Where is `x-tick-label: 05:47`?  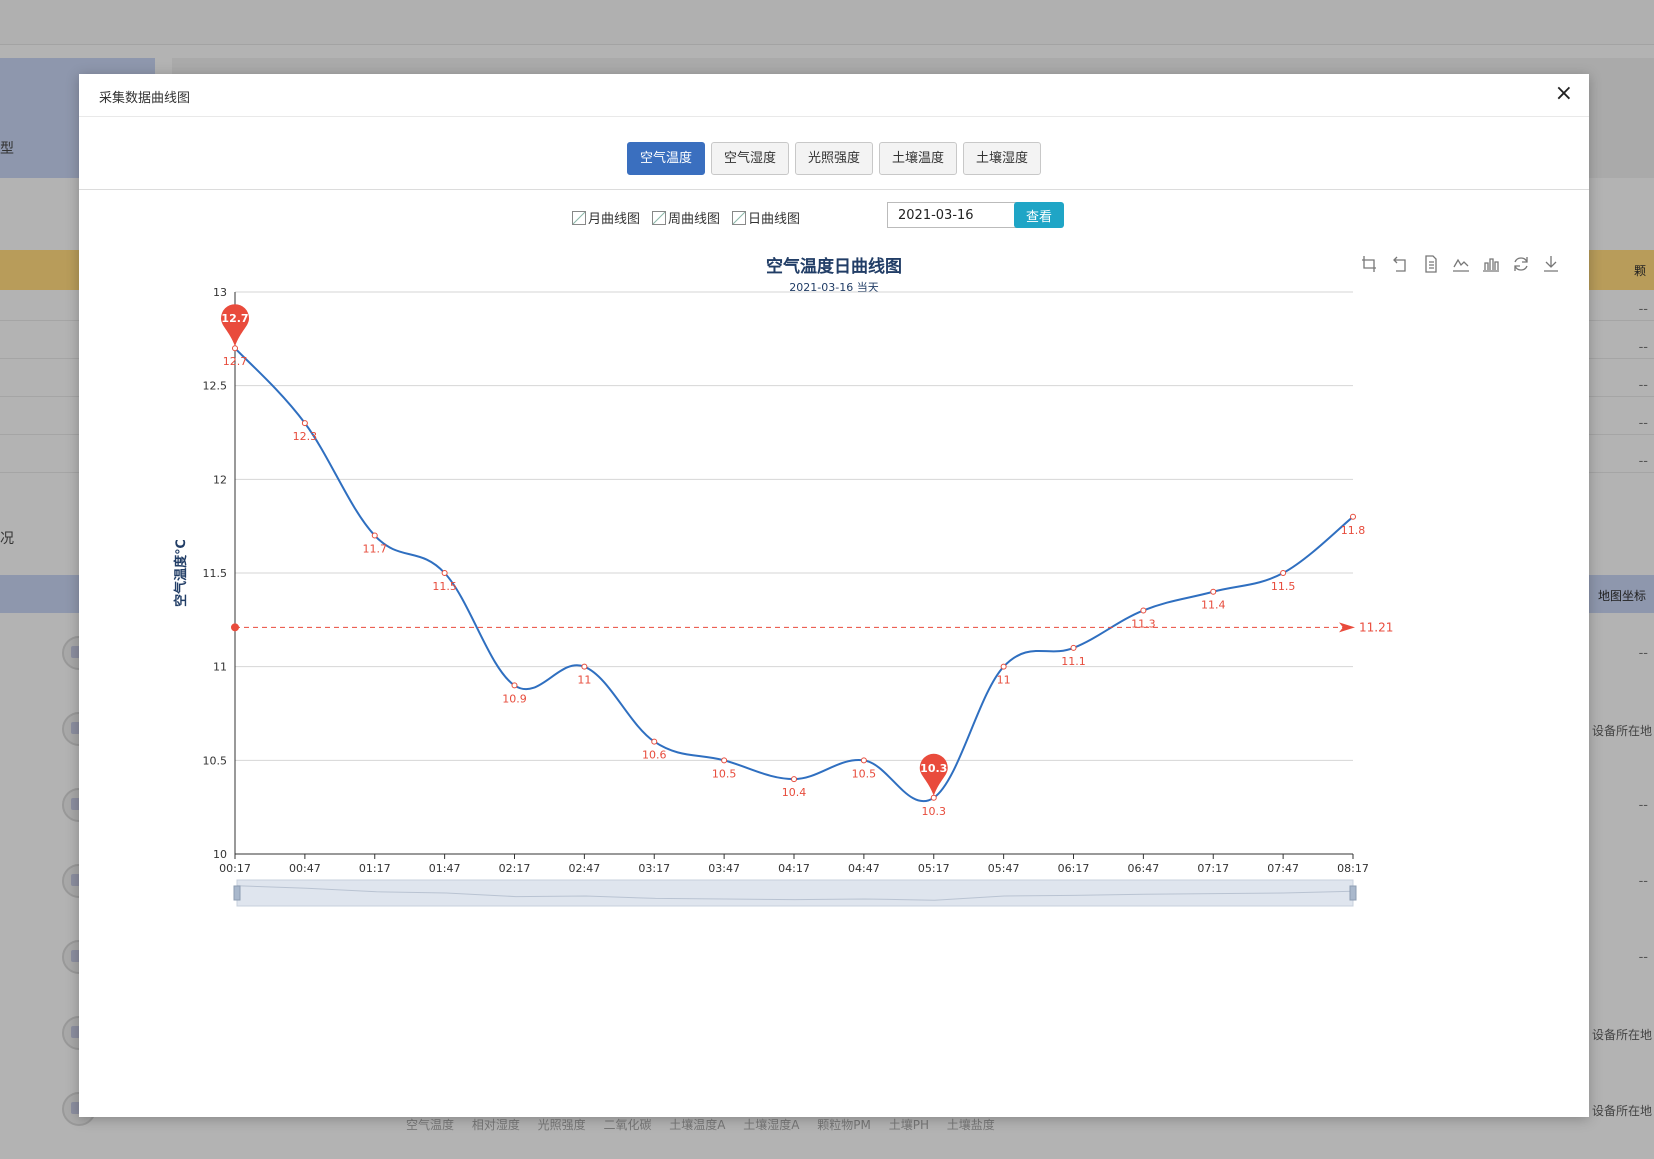 x-tick-label: 05:47 is located at coordinates (1004, 868).